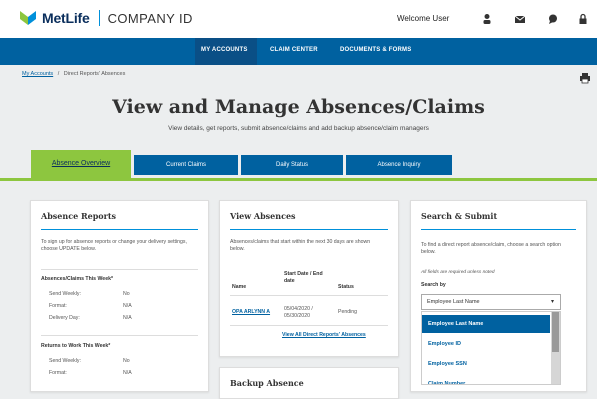  Describe the element at coordinates (81, 164) in the screenshot. I see `tab-absence-overview: Absence Overview` at that location.